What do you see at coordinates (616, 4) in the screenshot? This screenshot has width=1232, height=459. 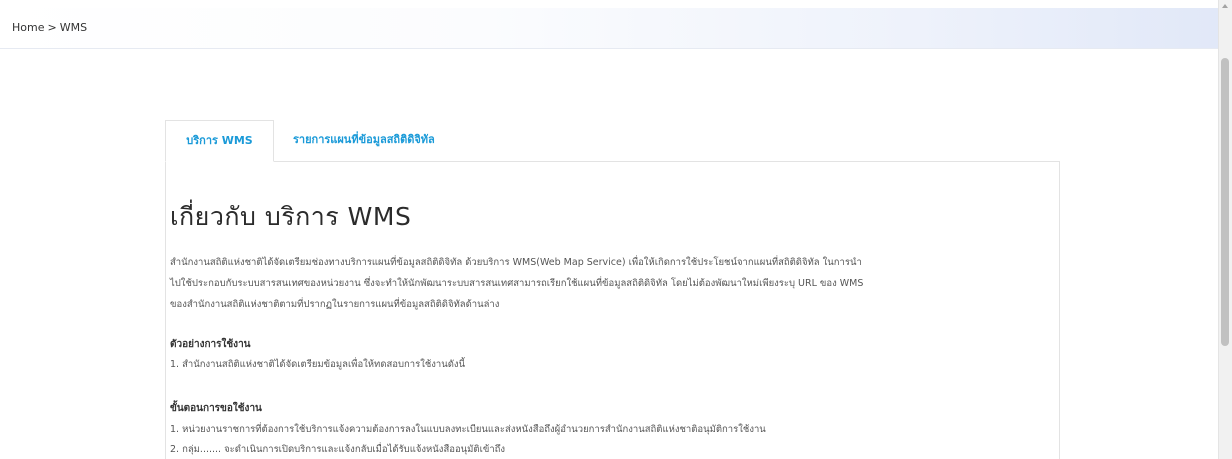 I see `top-edge` at bounding box center [616, 4].